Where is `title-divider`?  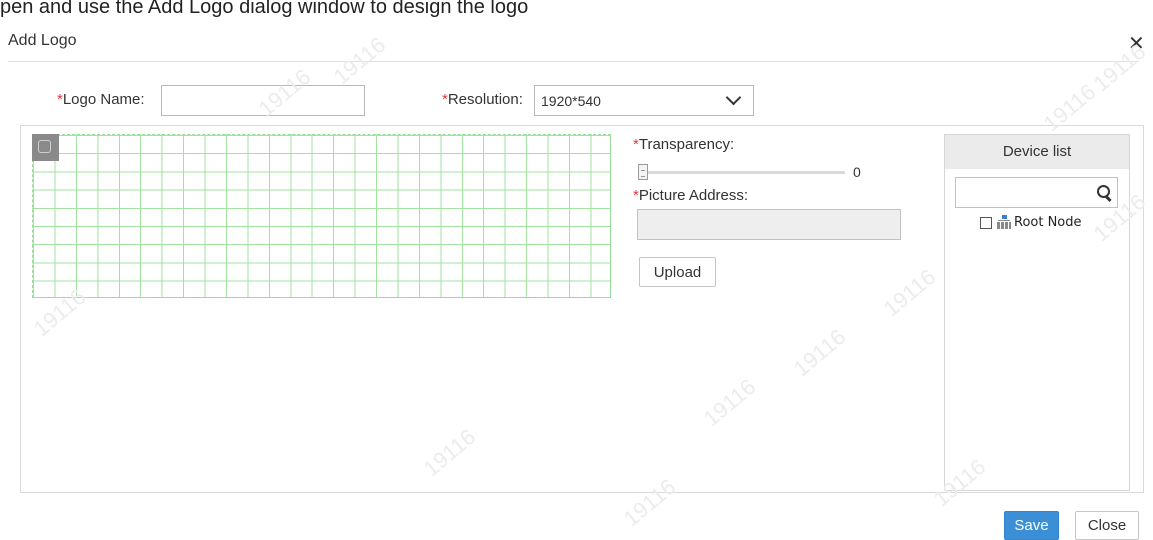
title-divider is located at coordinates (573, 61).